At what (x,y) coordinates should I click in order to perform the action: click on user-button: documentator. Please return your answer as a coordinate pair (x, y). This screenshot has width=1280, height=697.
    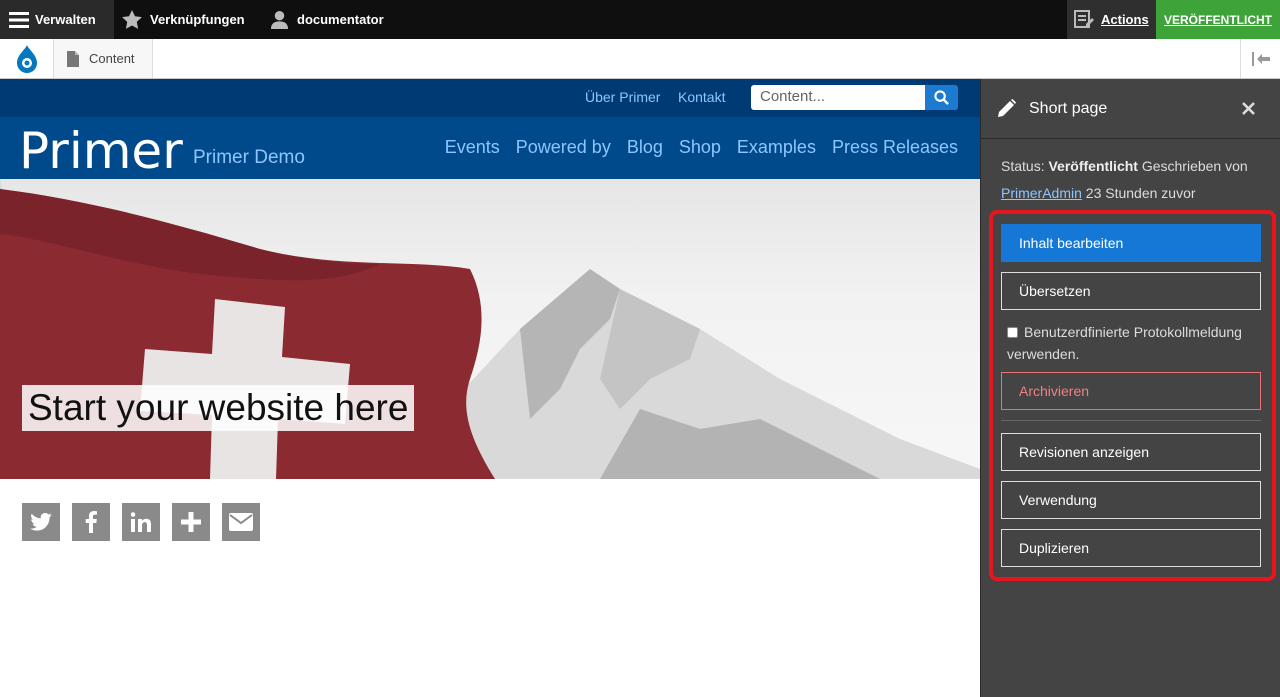
    Looking at the image, I should click on (327, 19).